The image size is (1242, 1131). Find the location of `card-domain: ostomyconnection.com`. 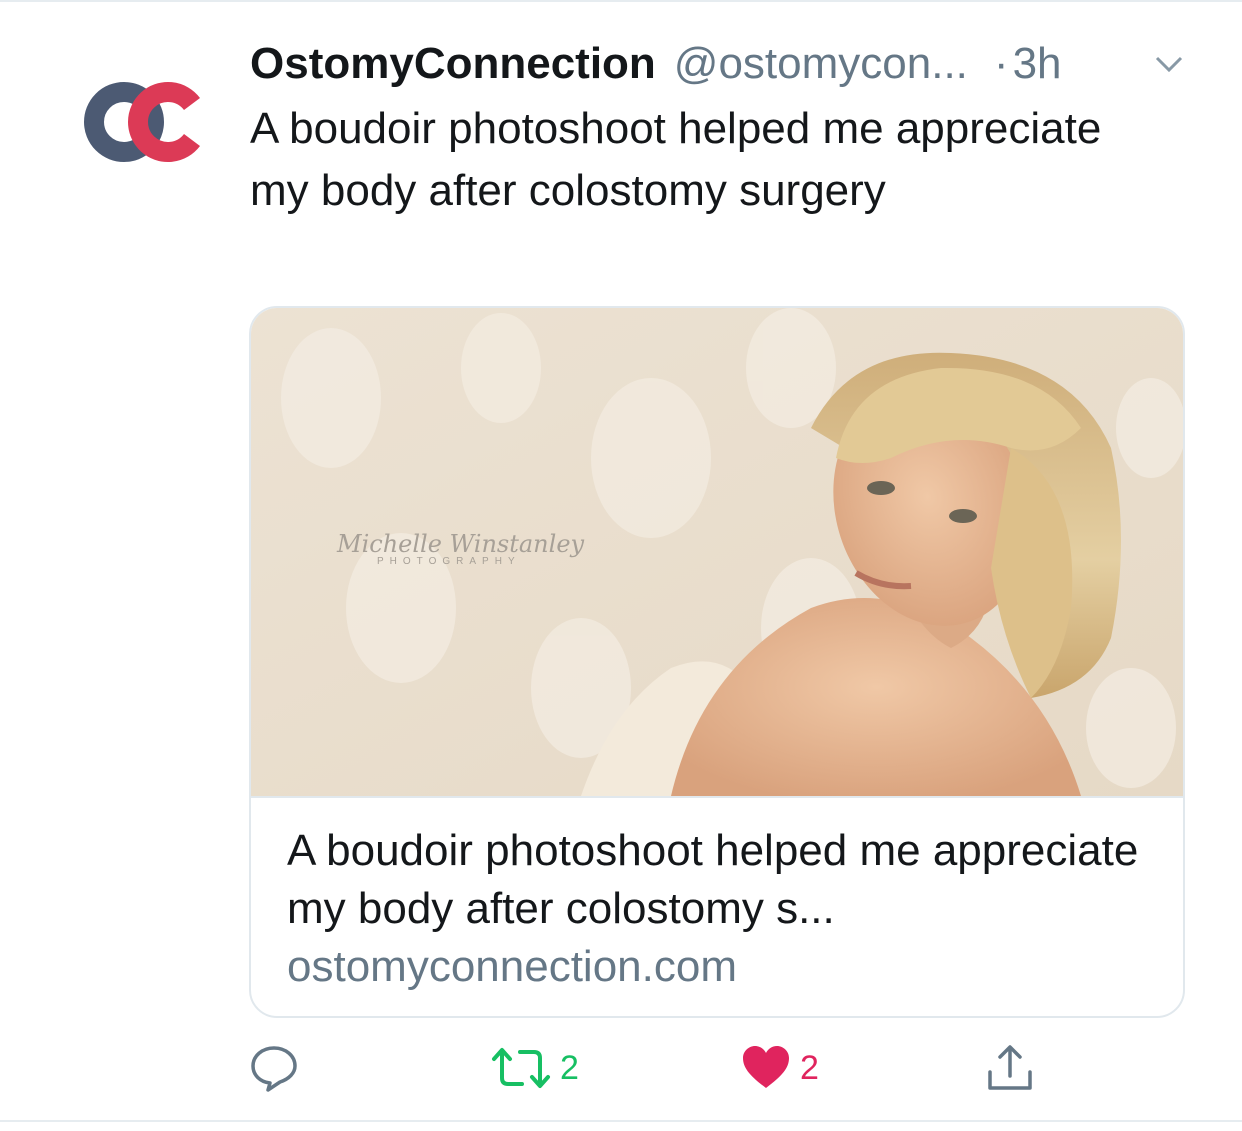

card-domain: ostomyconnection.com is located at coordinates (512, 967).